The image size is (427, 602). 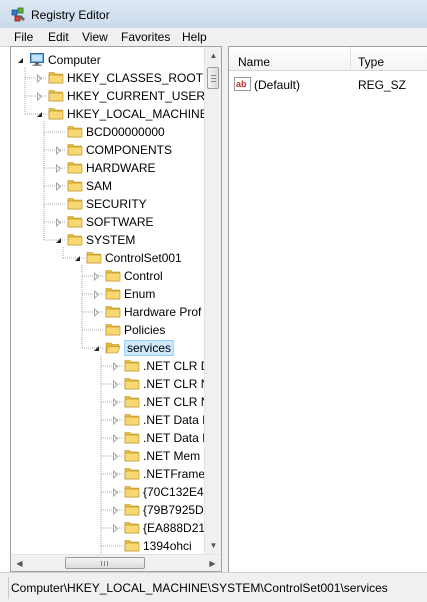 I want to click on tree-node: COMPONENTS, so click(x=107, y=150).